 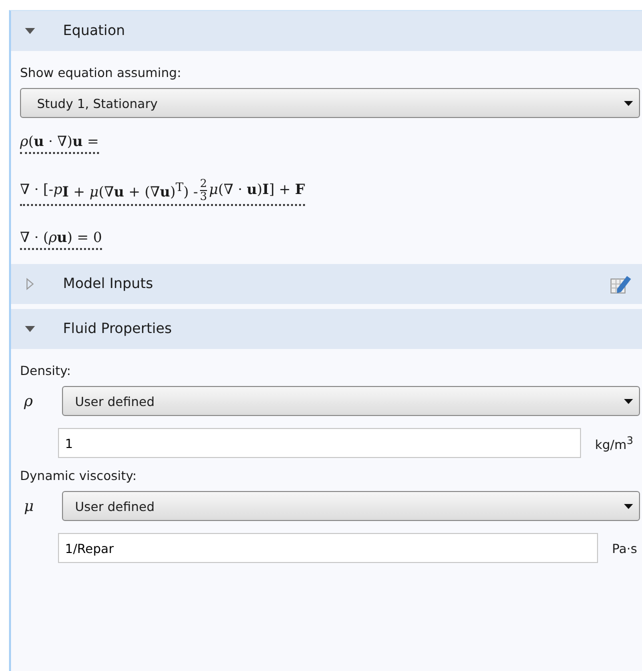 I want to click on symbol-label: ρ, so click(x=28, y=401).